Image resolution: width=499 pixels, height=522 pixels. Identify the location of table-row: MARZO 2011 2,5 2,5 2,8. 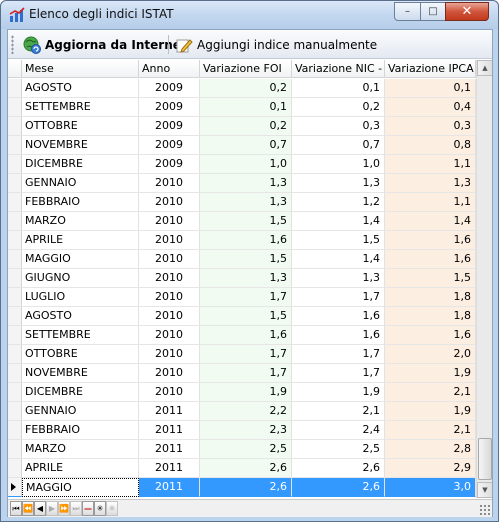
(242, 449).